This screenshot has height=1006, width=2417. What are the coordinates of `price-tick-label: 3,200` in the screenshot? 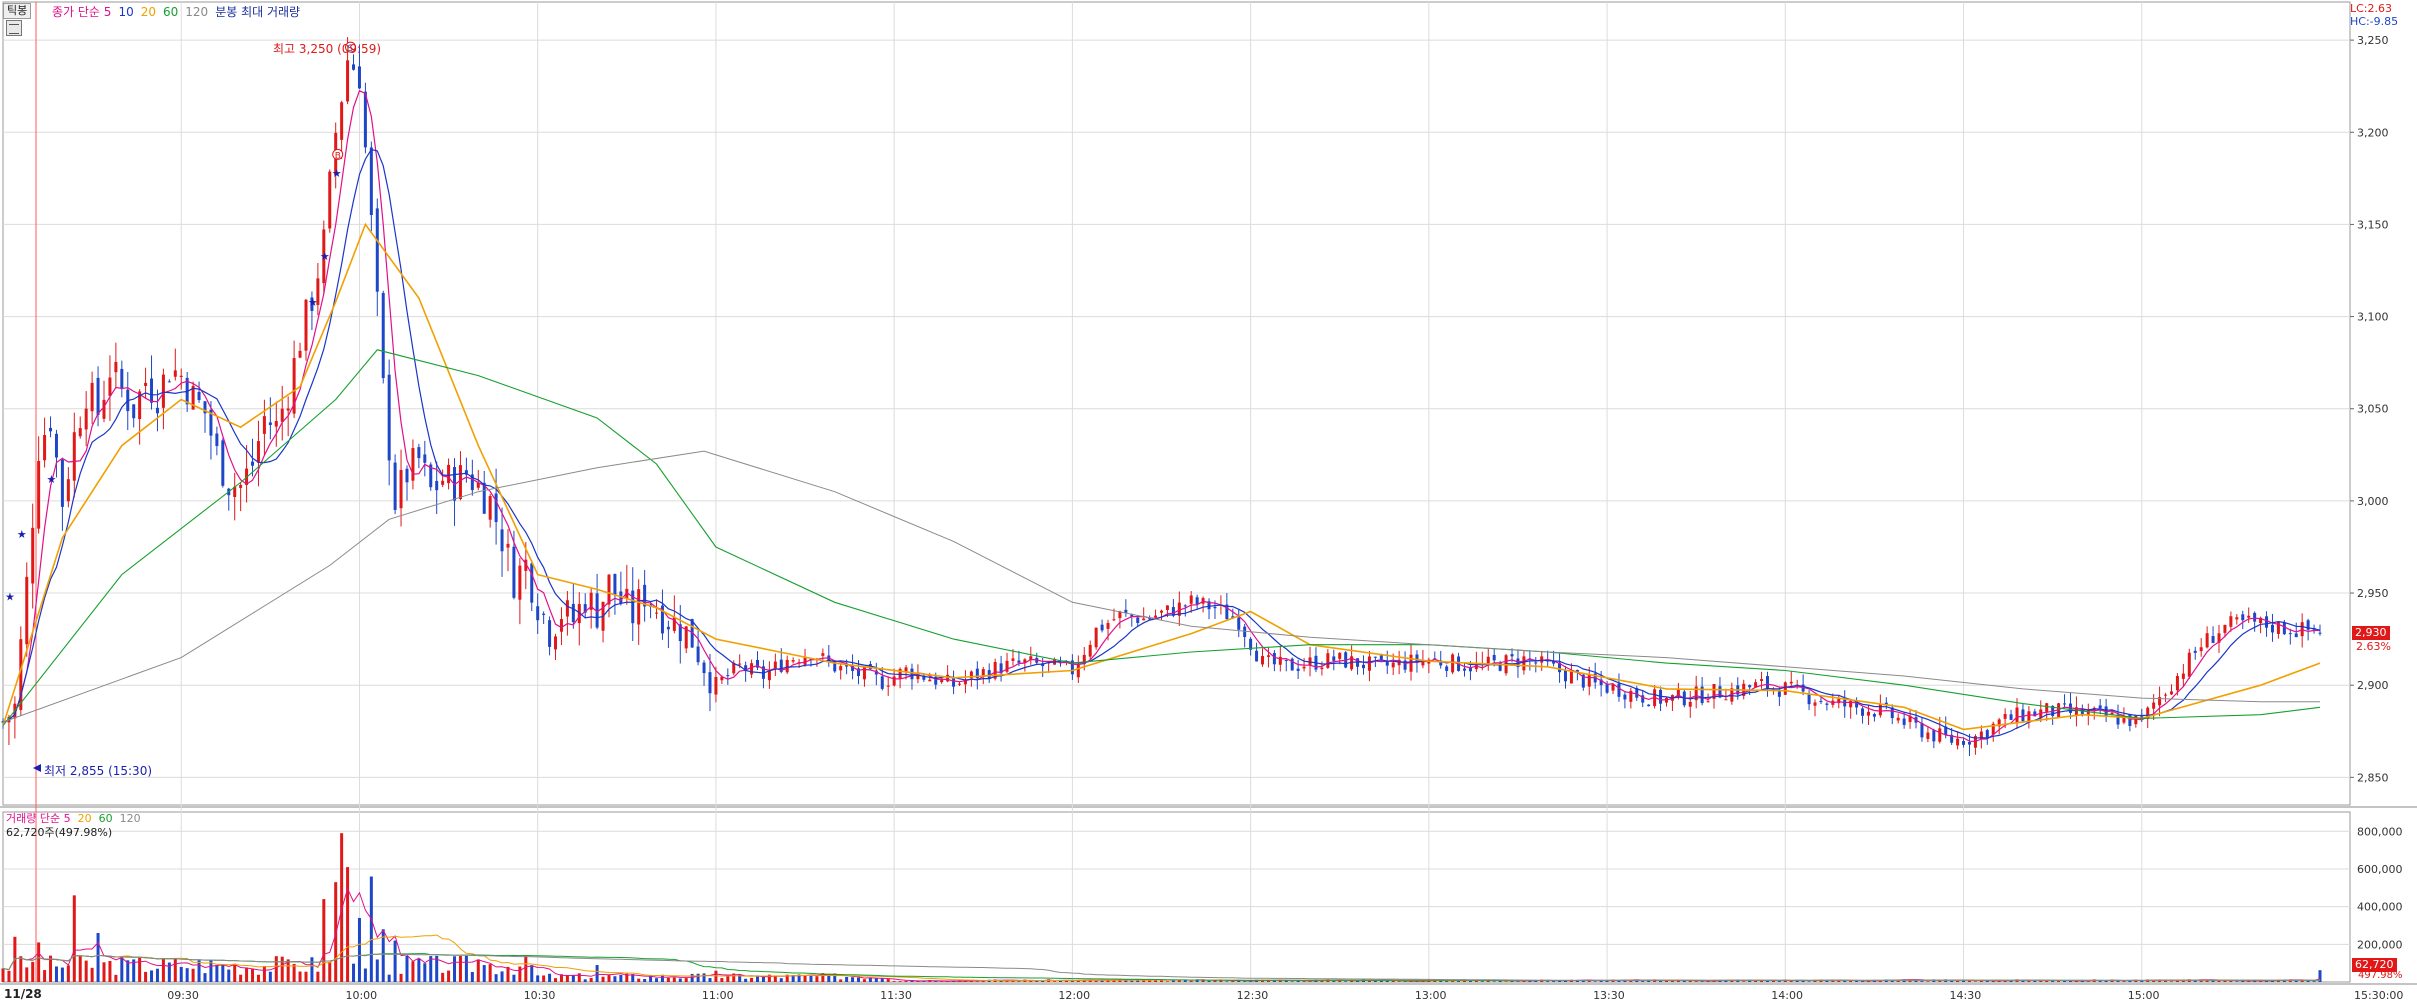 It's located at (2373, 132).